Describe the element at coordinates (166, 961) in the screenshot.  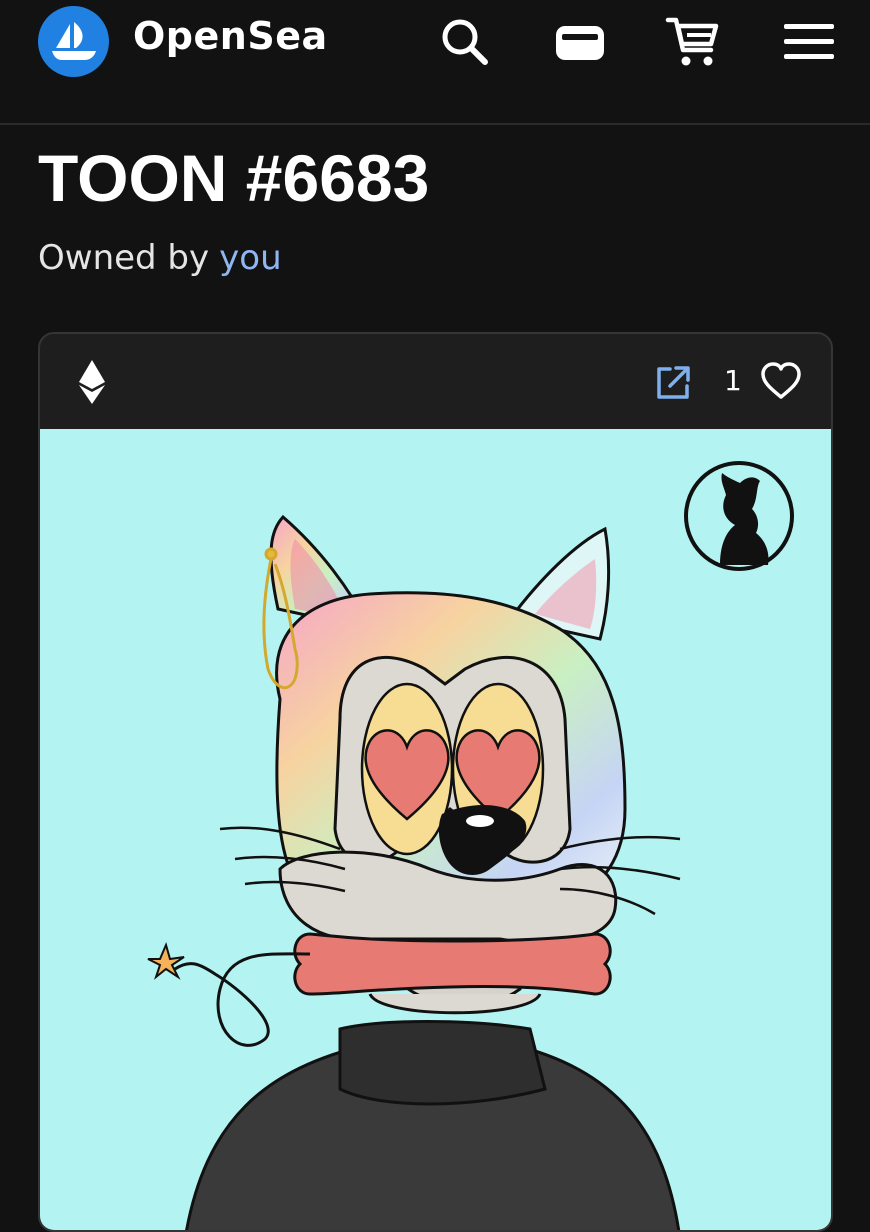
I see `spark-icon` at that location.